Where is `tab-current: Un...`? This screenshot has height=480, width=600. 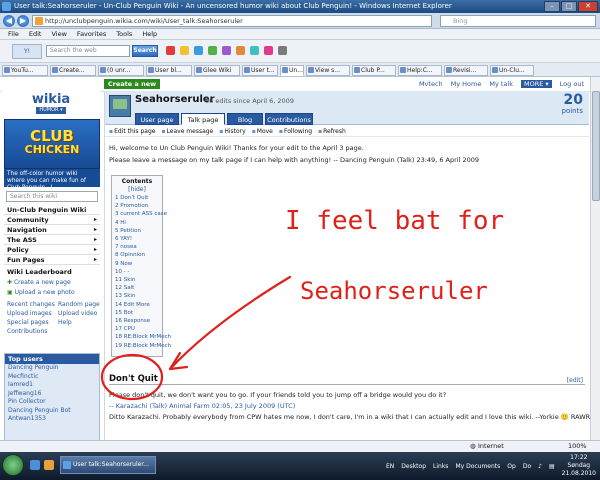 tab-current: Un... is located at coordinates (292, 70).